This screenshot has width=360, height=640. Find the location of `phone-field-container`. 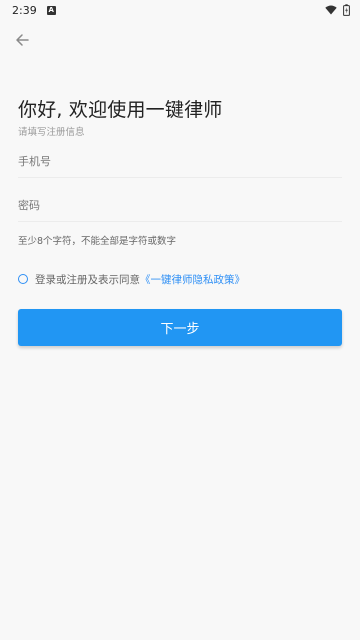

phone-field-container is located at coordinates (180, 162).